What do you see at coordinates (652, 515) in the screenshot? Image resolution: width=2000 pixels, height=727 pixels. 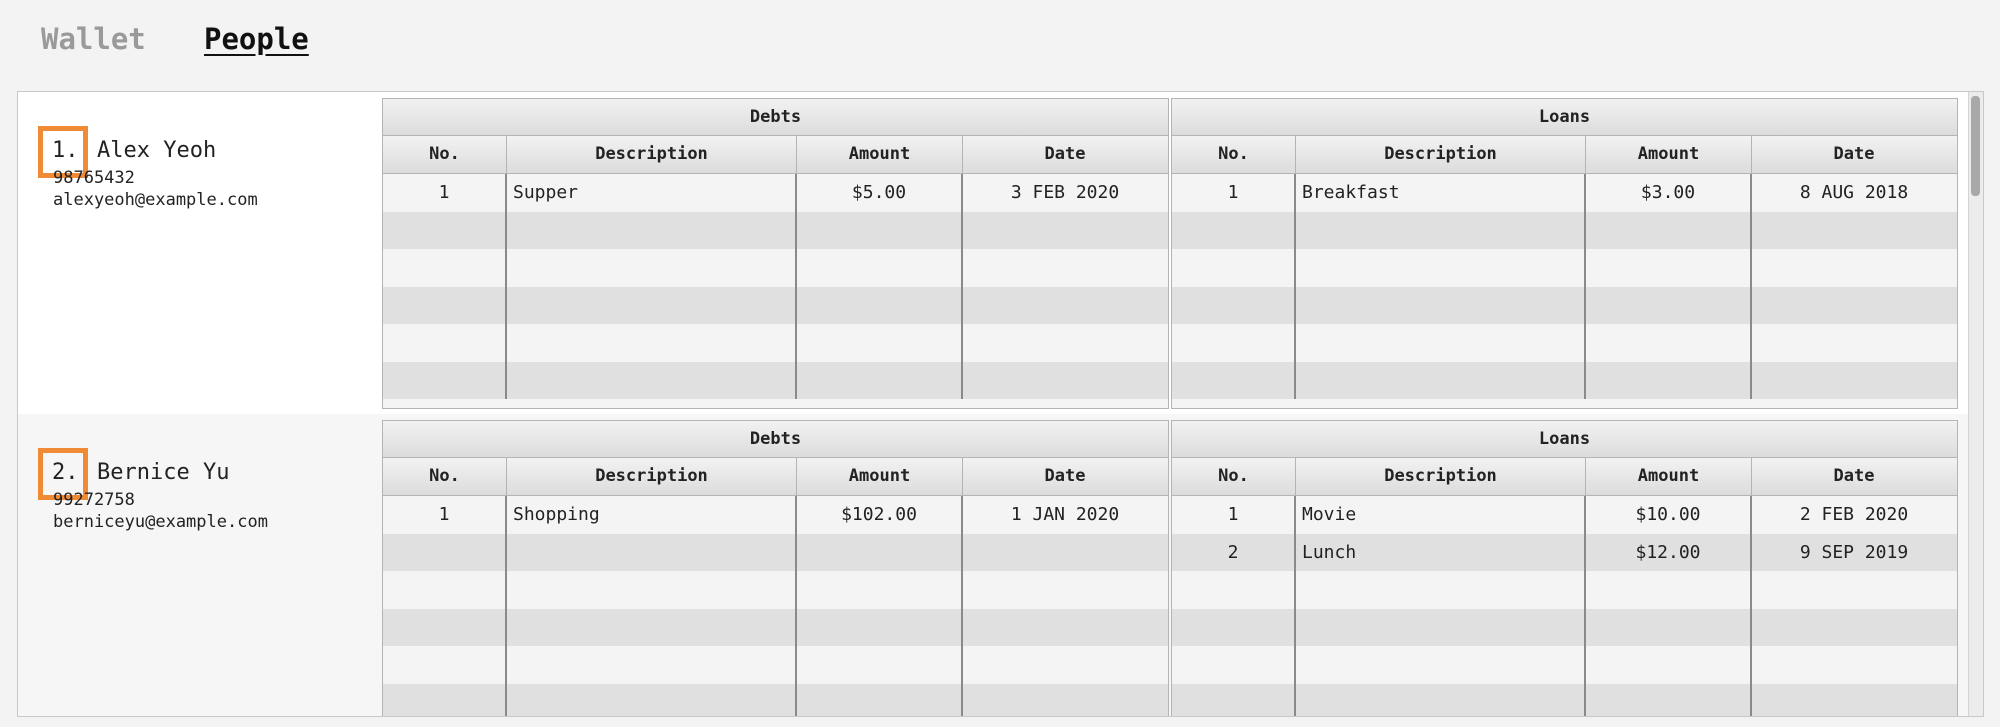 I see `cell-description: Shopping` at bounding box center [652, 515].